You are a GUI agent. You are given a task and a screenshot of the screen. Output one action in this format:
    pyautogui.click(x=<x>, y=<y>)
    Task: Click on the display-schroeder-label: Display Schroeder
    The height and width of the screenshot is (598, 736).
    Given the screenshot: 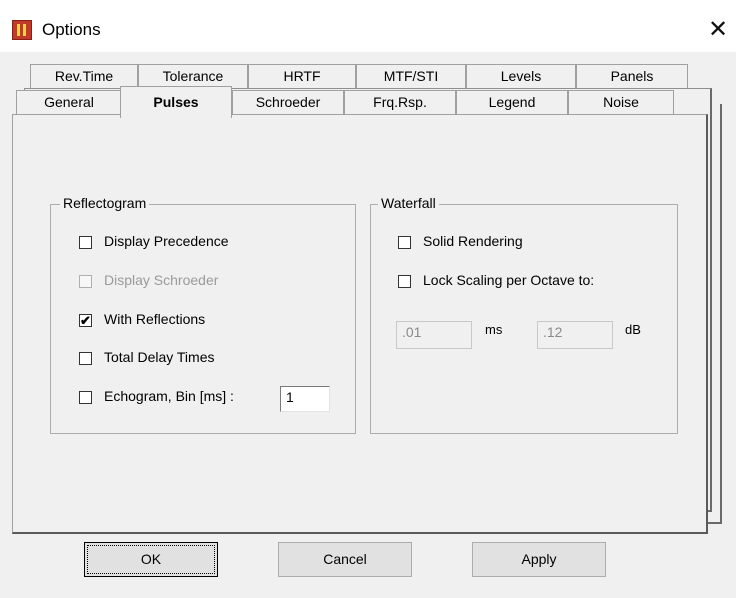 What is the action you would take?
    pyautogui.click(x=161, y=280)
    